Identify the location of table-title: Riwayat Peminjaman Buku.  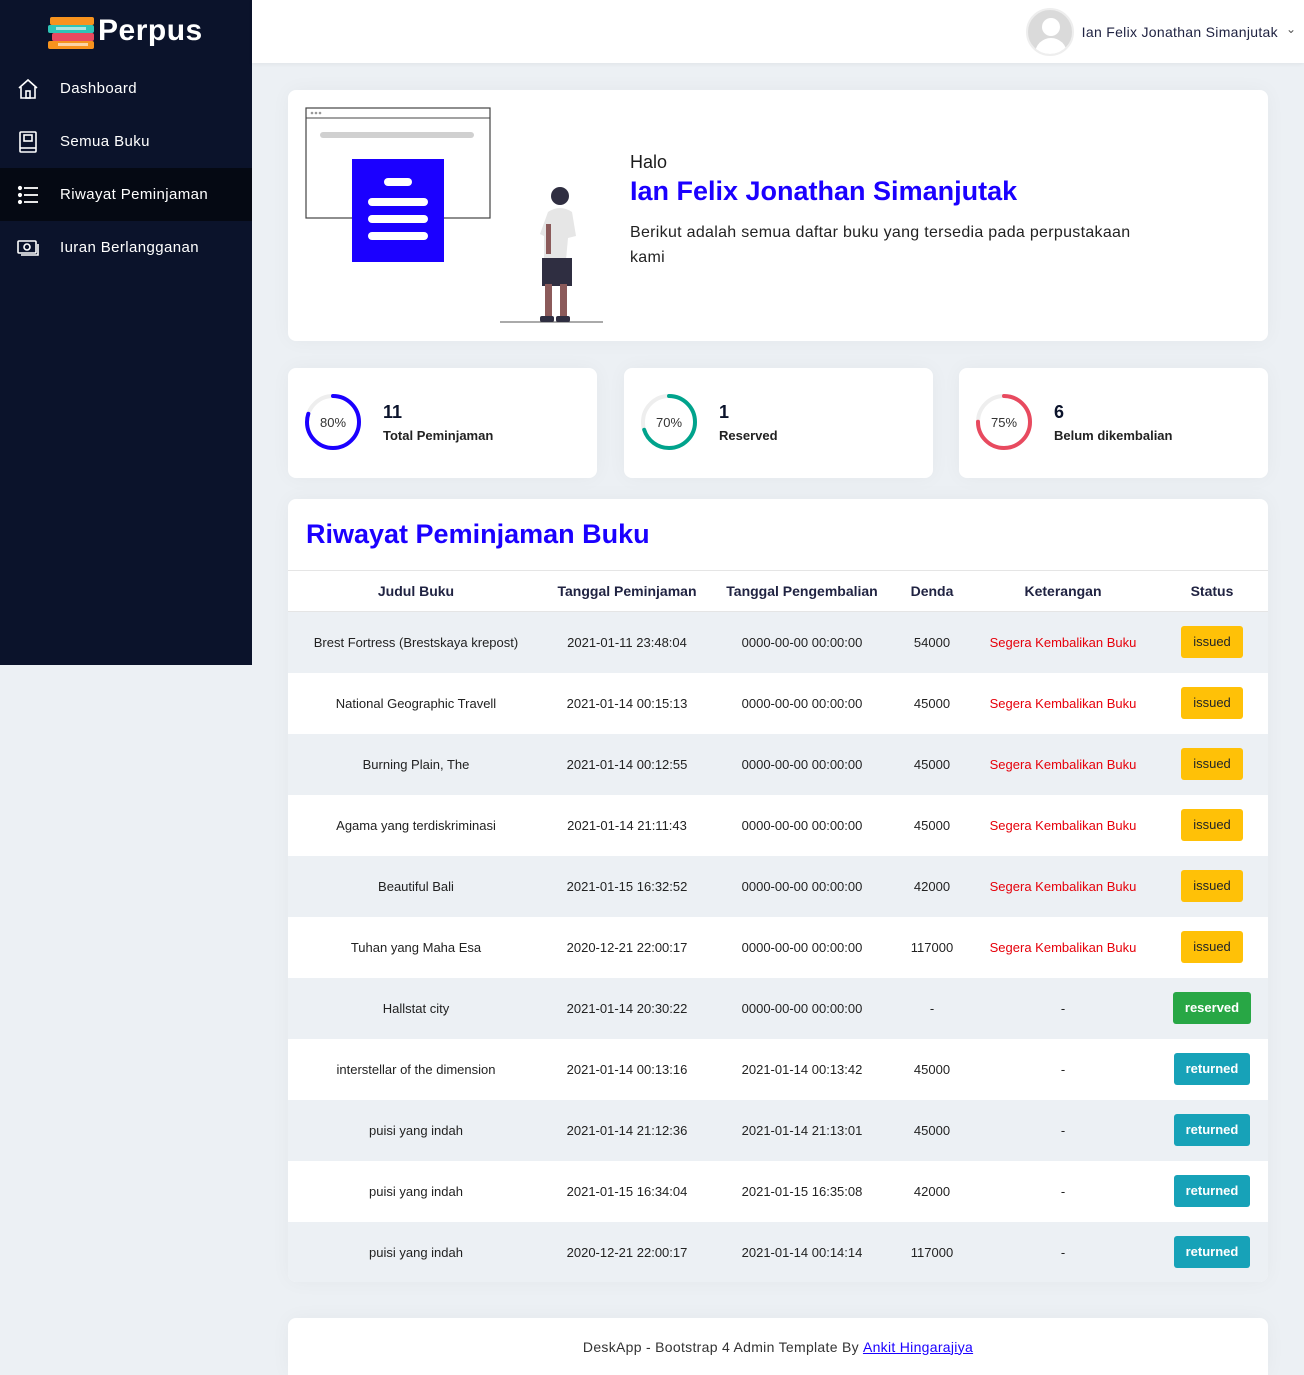
(478, 534).